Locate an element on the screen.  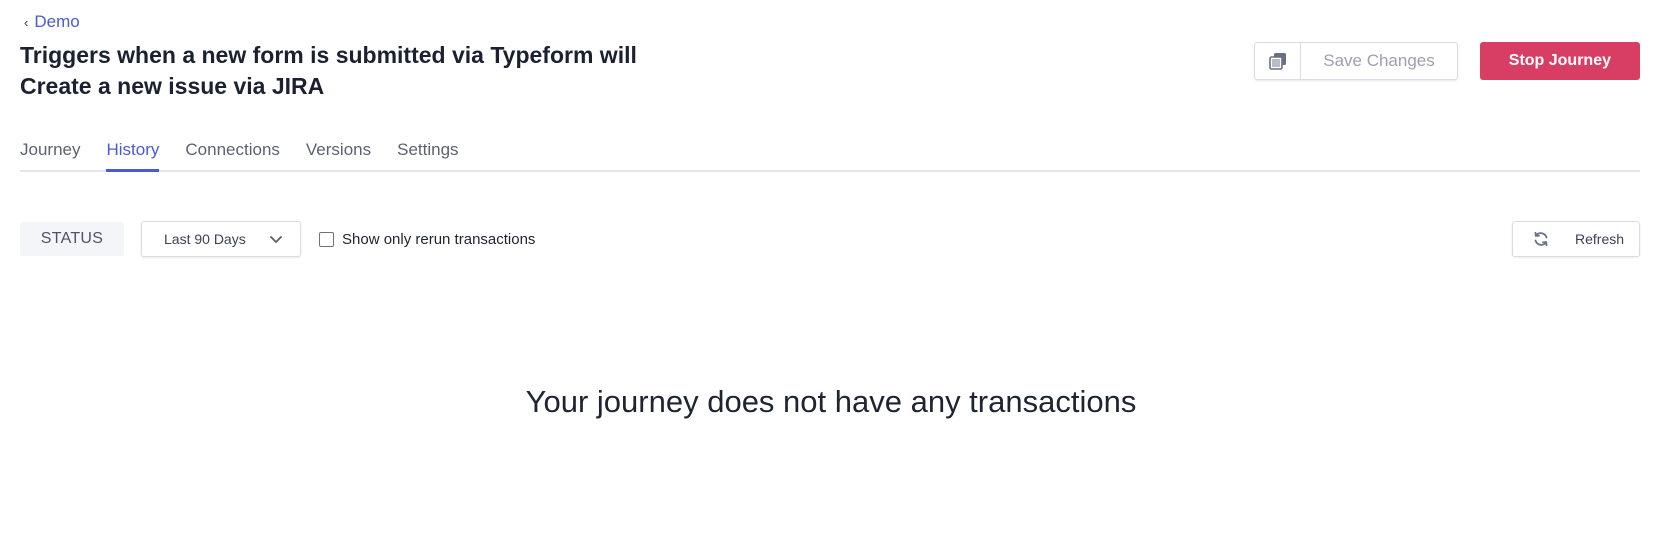
stop-journey-button: Stop Journey is located at coordinates (1559, 61).